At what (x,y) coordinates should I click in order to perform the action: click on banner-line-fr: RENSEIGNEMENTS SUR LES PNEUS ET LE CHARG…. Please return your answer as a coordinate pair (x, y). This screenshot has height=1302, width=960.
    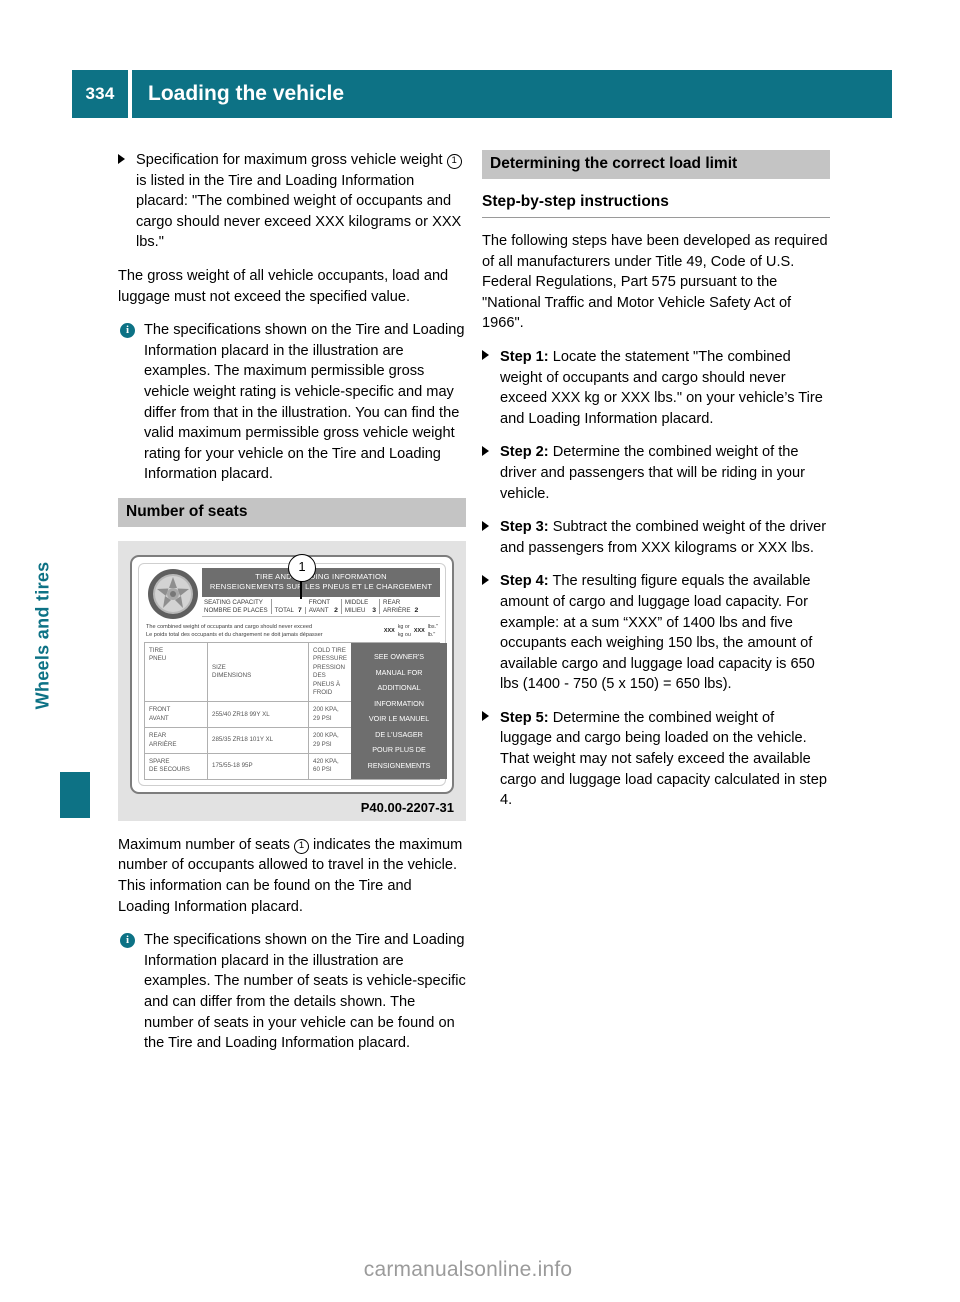
    Looking at the image, I should click on (321, 587).